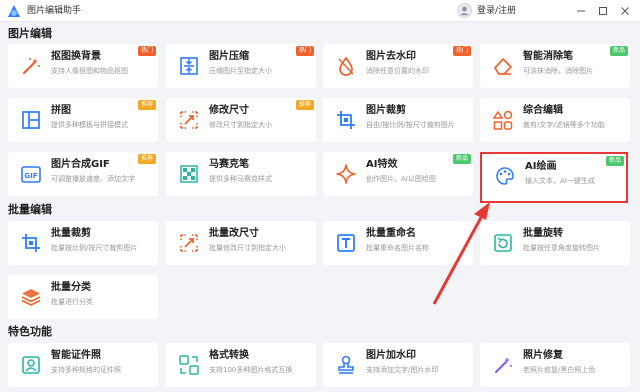 The image size is (640, 392). I want to click on close-button, so click(625, 10).